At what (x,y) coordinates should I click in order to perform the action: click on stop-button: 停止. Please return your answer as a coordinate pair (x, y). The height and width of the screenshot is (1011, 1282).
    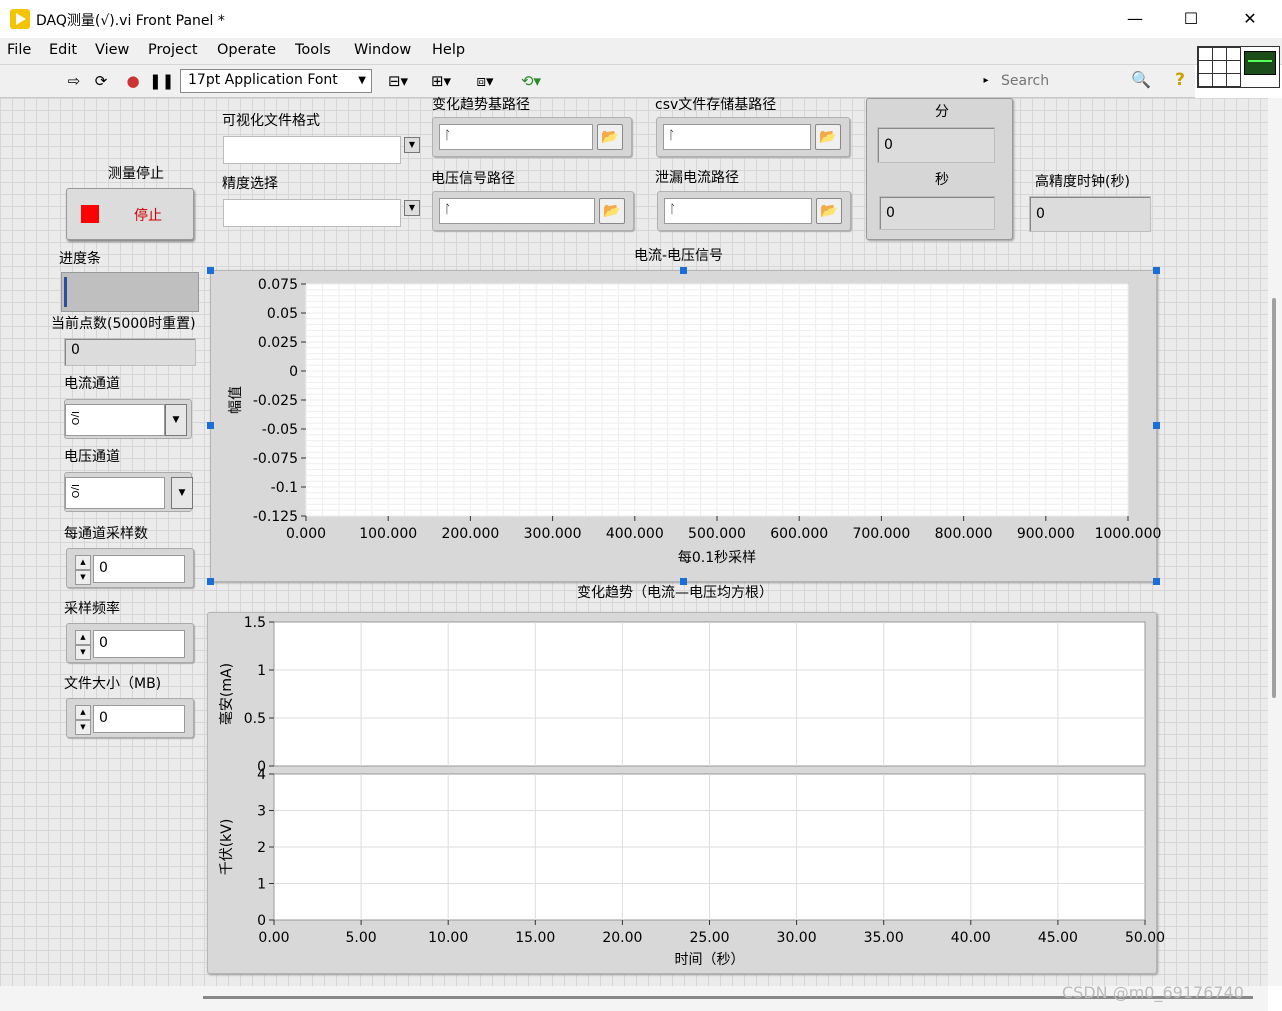
    Looking at the image, I should click on (130, 214).